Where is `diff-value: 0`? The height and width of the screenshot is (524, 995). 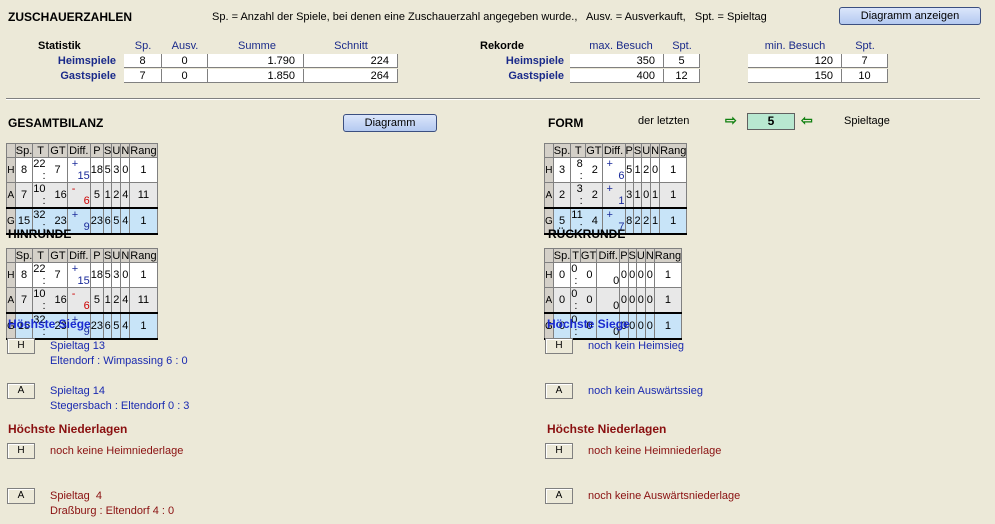 diff-value: 0 is located at coordinates (616, 281).